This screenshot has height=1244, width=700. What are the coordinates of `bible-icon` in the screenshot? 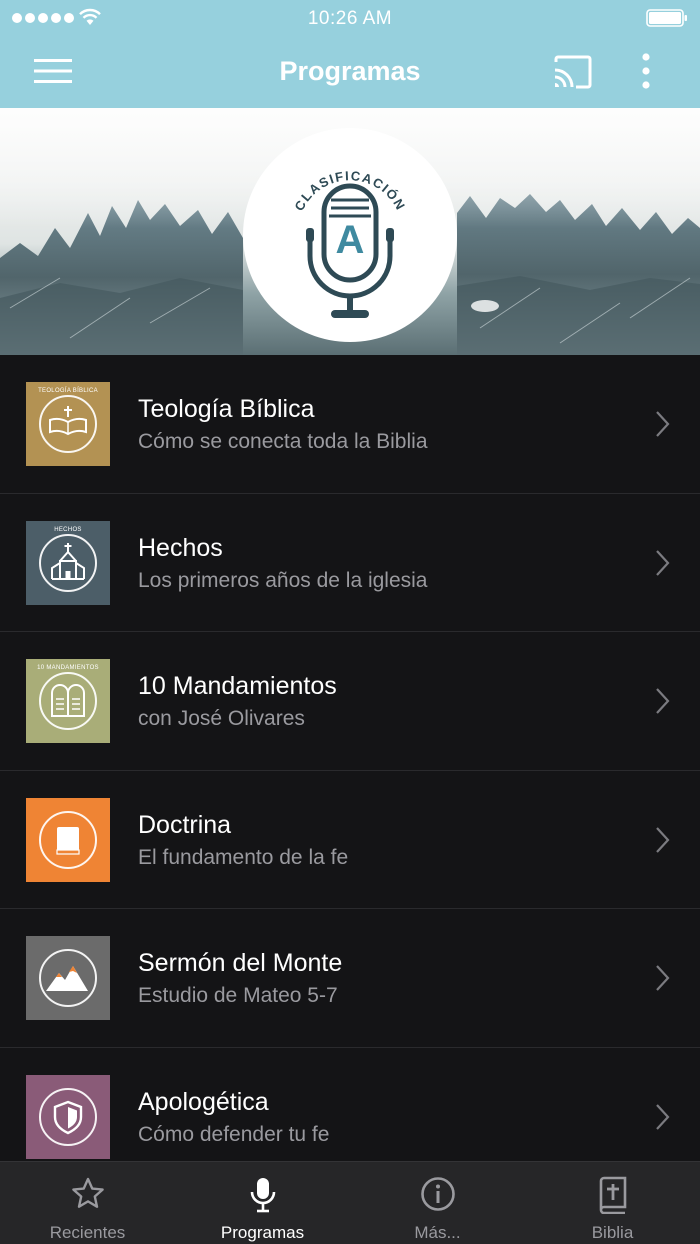 It's located at (613, 1195).